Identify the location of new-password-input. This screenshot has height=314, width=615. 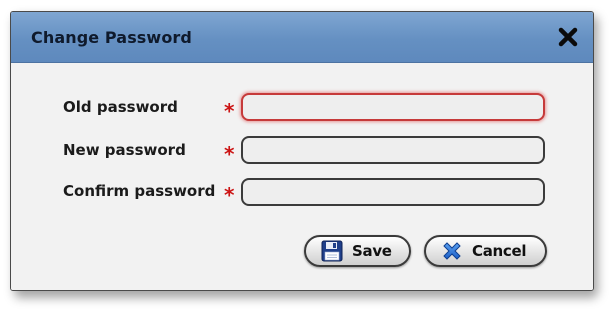
(393, 150).